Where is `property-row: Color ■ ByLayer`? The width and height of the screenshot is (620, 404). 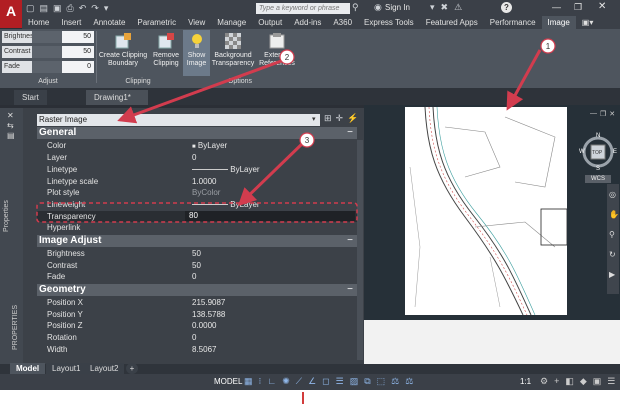
property-row: Color ■ ByLayer is located at coordinates (197, 145).